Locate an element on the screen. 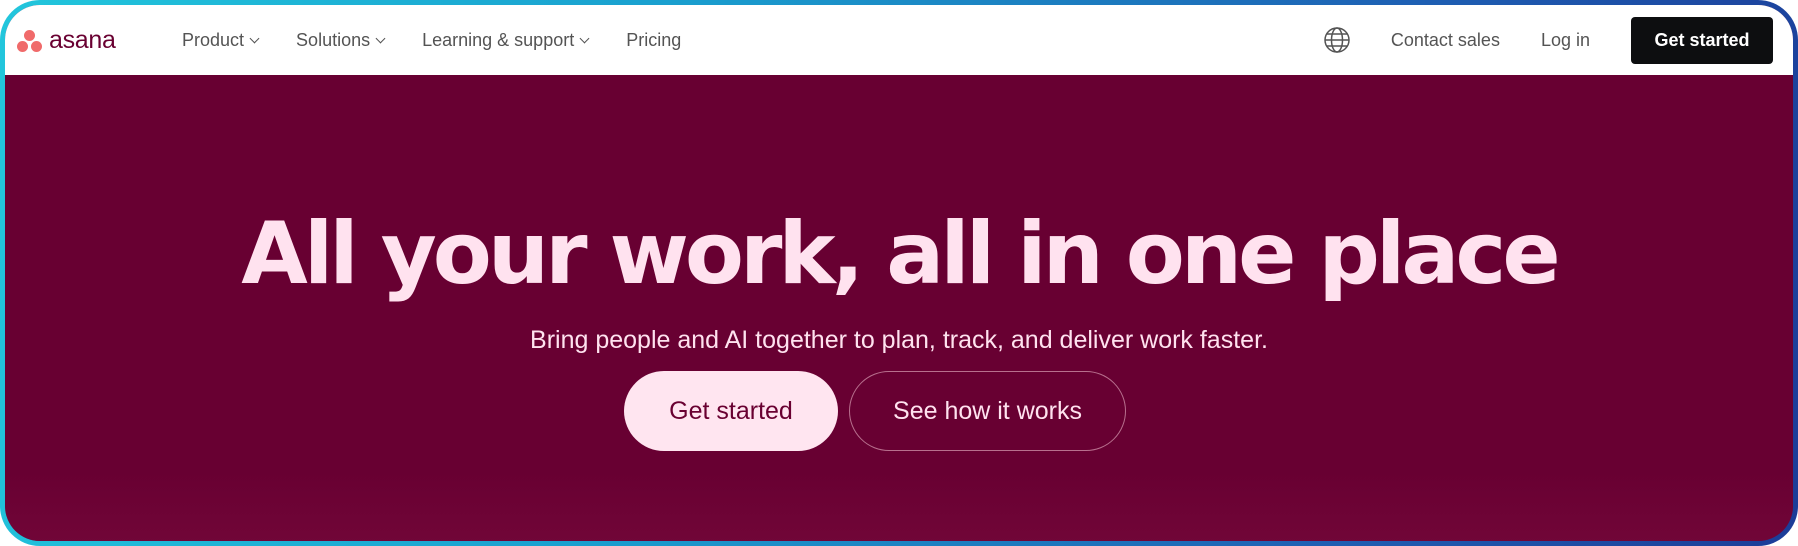  nav-learning-support-label: Learning & support is located at coordinates (498, 39).